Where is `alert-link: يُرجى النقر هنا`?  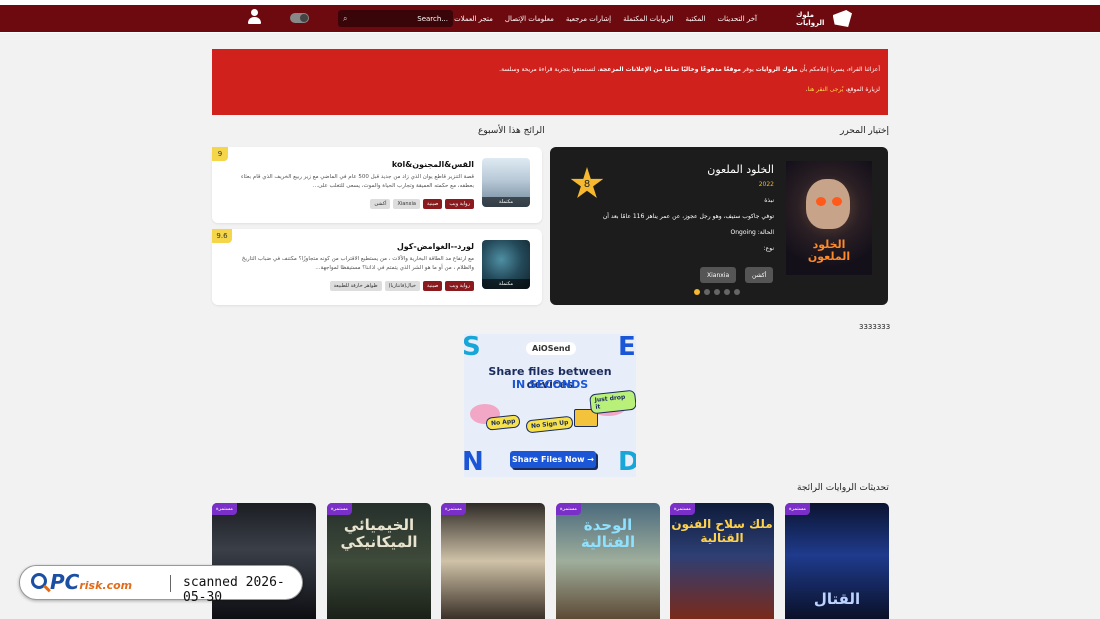 alert-link: يُرجى النقر هنا is located at coordinates (825, 89).